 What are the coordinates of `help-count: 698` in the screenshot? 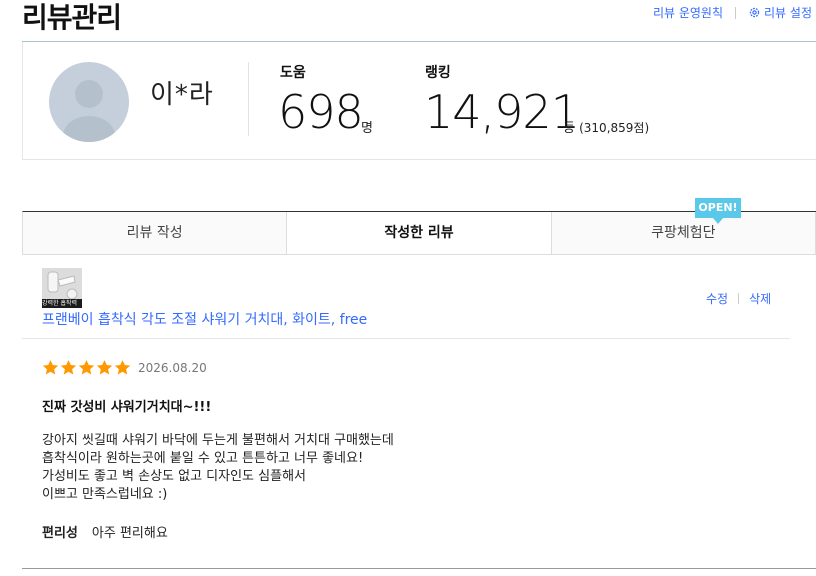 It's located at (321, 112).